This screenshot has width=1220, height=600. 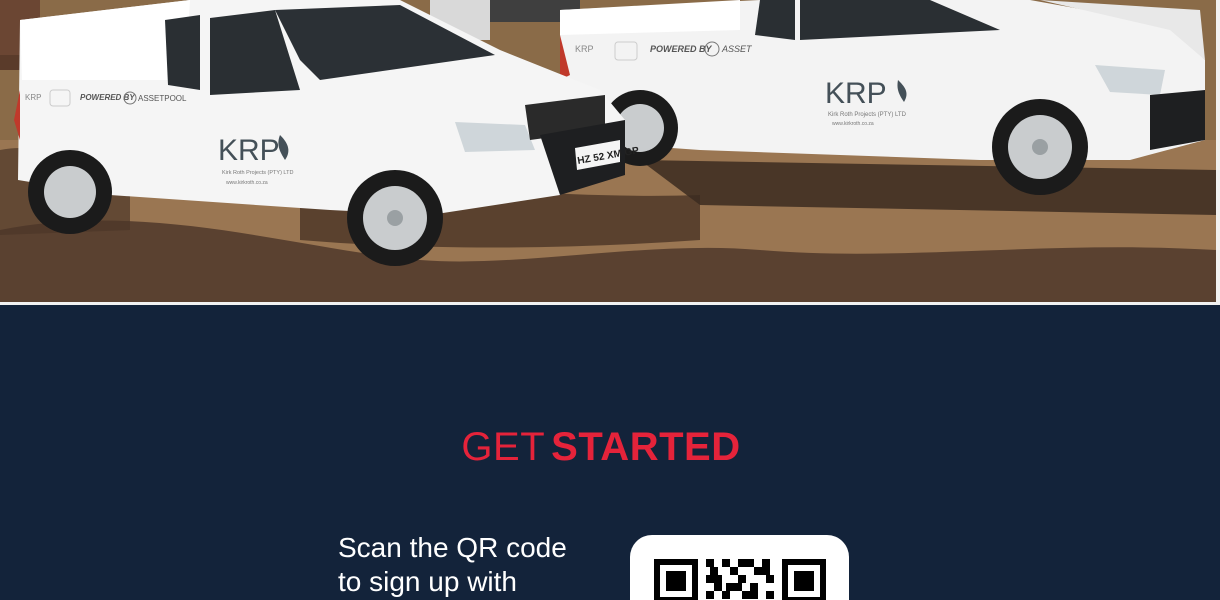 What do you see at coordinates (107, 97) in the screenshot?
I see `left-powered-by: POWERED BY` at bounding box center [107, 97].